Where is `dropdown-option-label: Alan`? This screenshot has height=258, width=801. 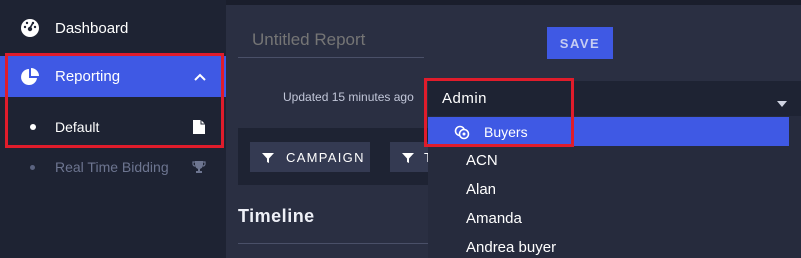 dropdown-option-label: Alan is located at coordinates (481, 189).